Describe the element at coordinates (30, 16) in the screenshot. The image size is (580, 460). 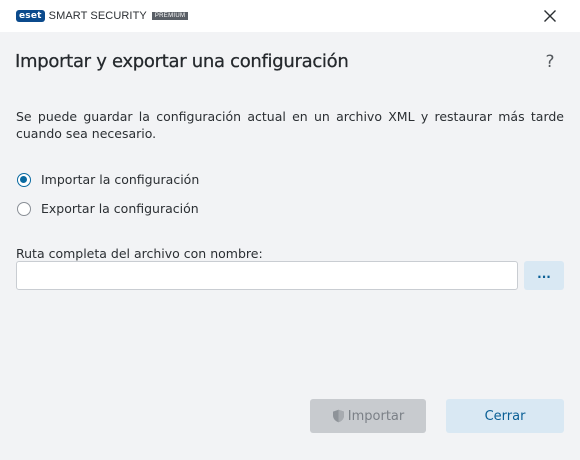
I see `brand-badge: eset` at that location.